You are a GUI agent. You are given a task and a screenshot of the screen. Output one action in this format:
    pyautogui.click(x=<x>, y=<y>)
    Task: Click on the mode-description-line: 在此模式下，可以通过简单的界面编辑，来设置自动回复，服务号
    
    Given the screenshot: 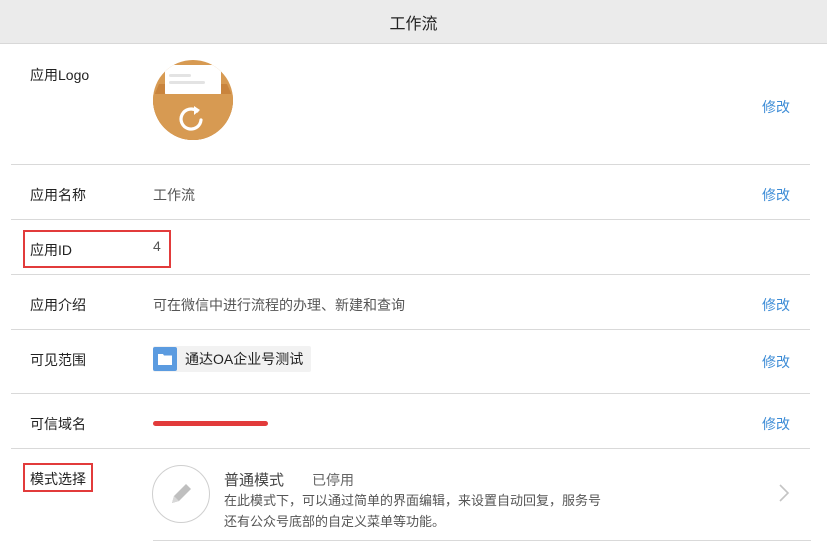 What is the action you would take?
    pyautogui.click(x=413, y=500)
    